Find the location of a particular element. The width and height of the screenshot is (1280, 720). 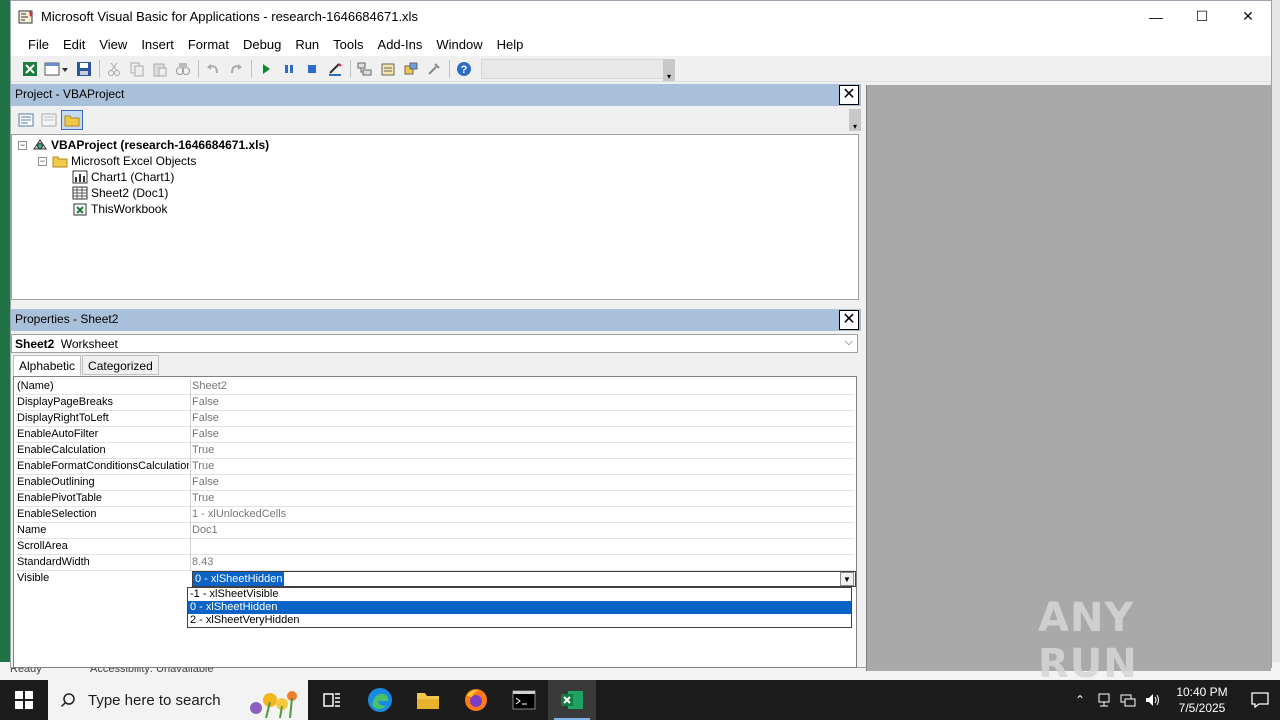

toolbar-options-grip: ▾ is located at coordinates (669, 70).